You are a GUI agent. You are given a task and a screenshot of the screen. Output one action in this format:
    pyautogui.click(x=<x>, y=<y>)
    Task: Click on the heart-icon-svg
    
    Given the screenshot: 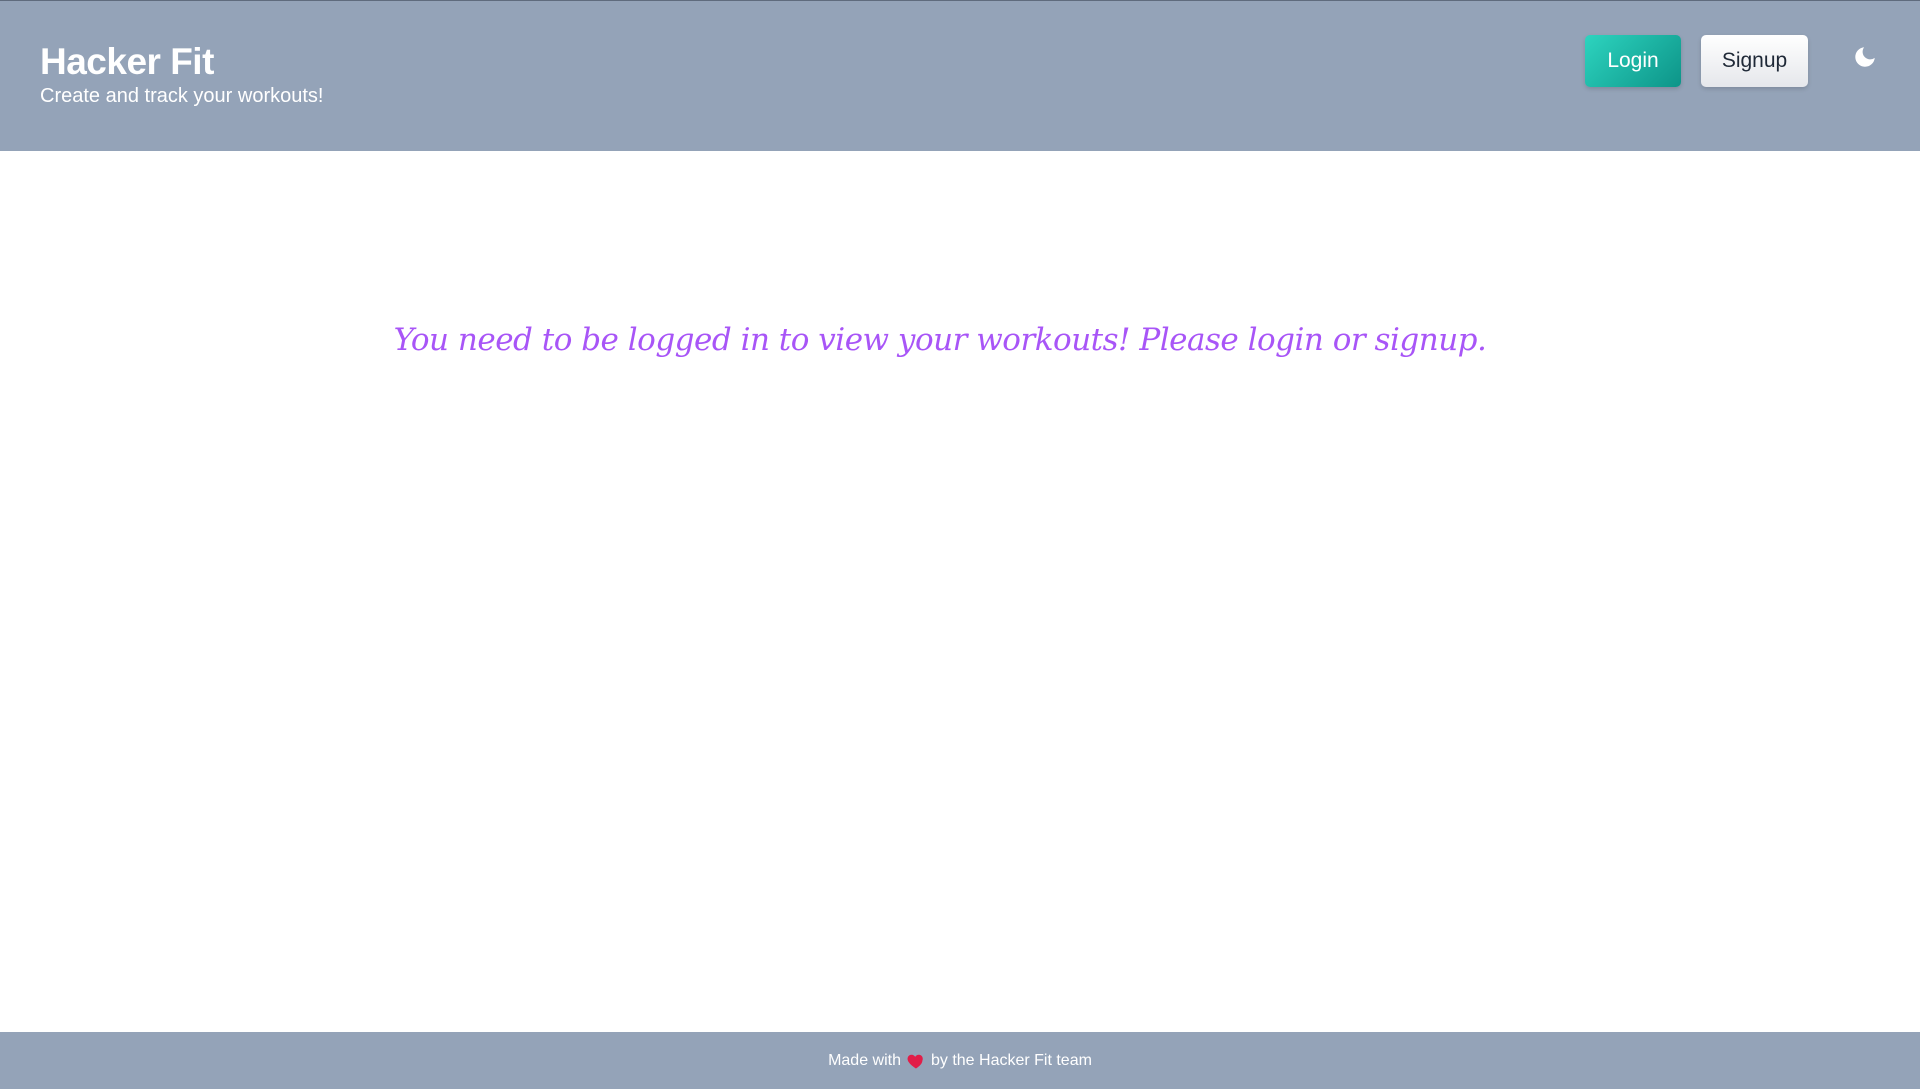 What is the action you would take?
    pyautogui.click(x=915, y=1061)
    